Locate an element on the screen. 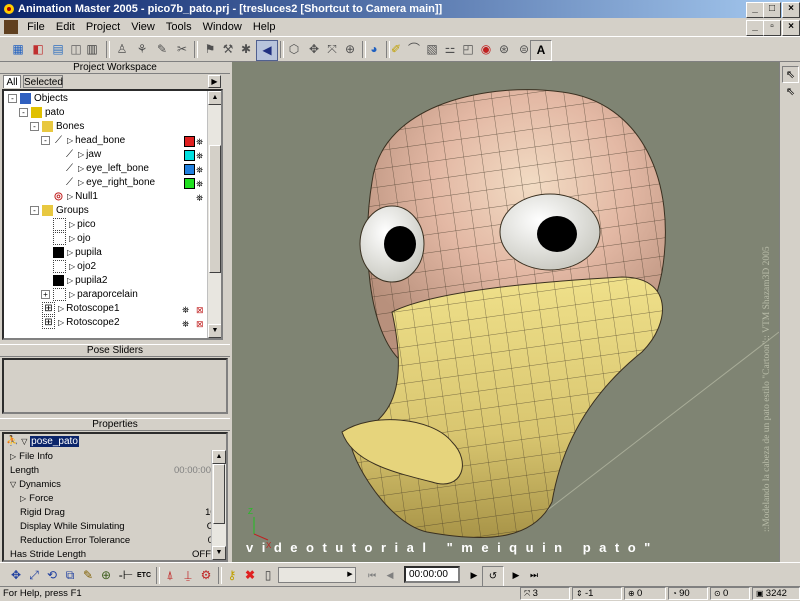  tree-scrollbar: ▲ ▼ is located at coordinates (214, 214).